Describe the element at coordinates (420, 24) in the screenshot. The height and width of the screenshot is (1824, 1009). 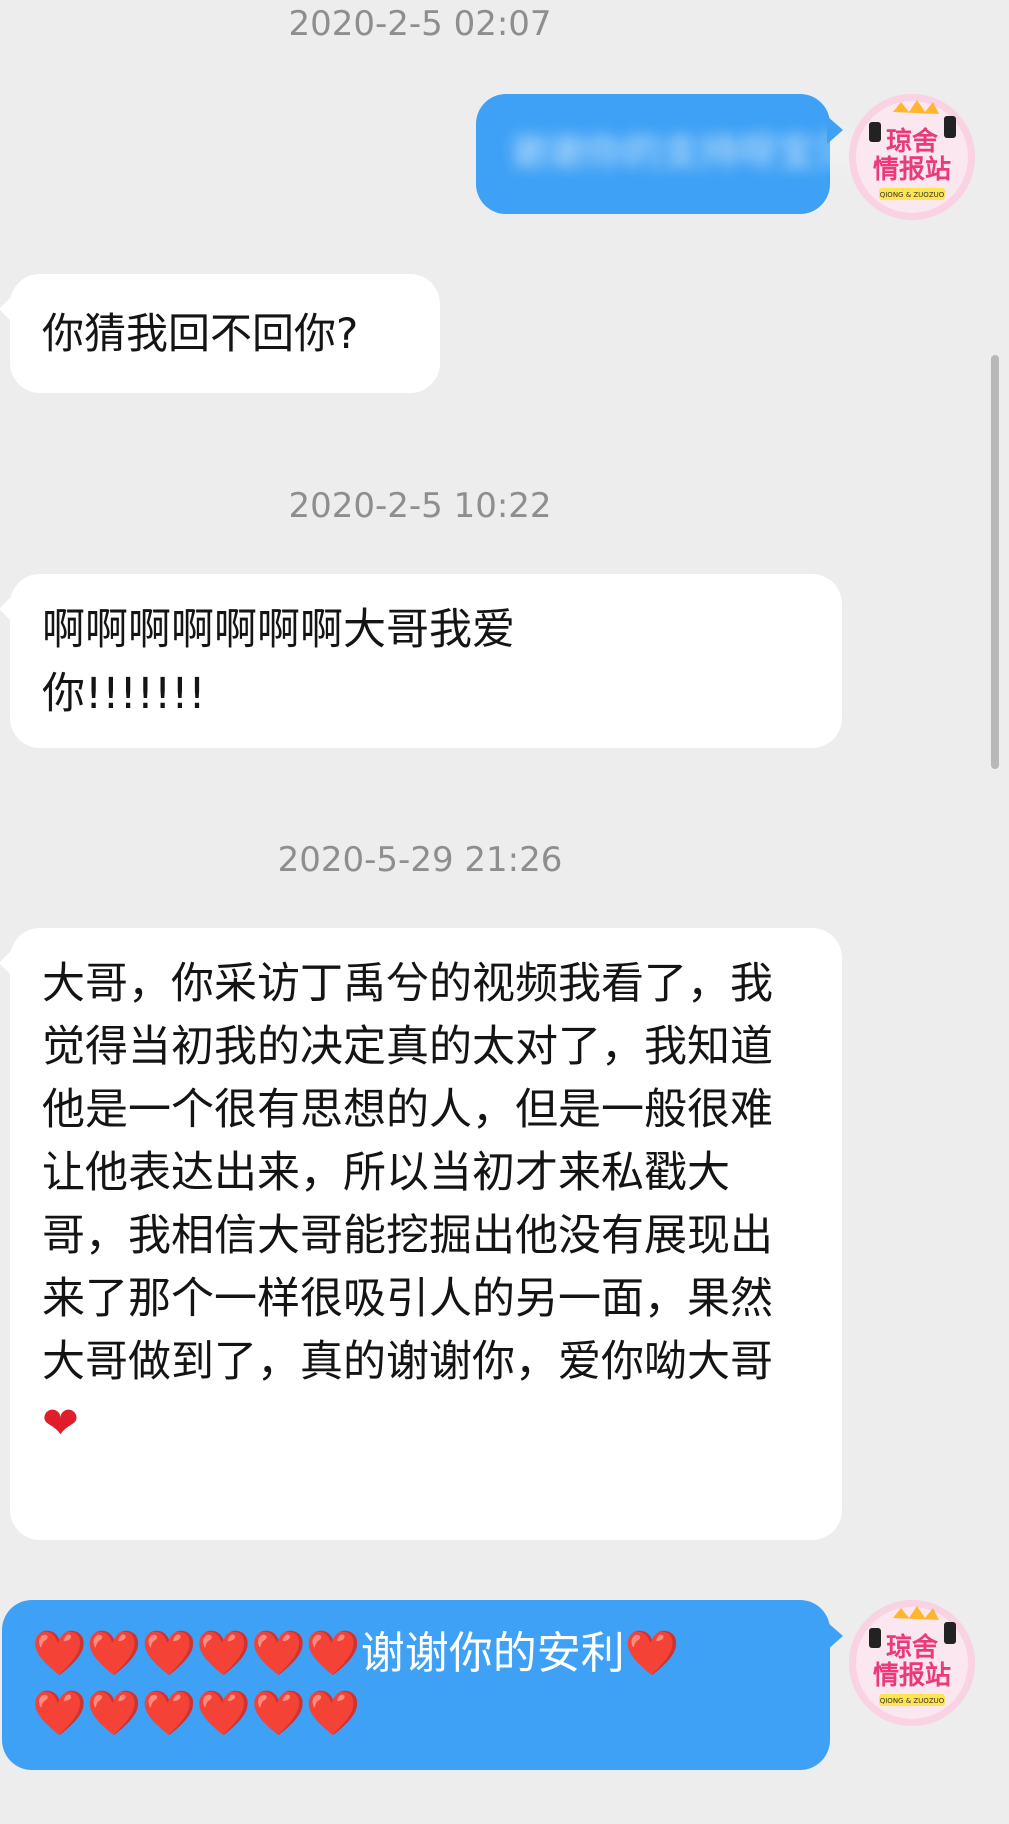
I see `chat-timestamp: 2020-2-5 02:07` at that location.